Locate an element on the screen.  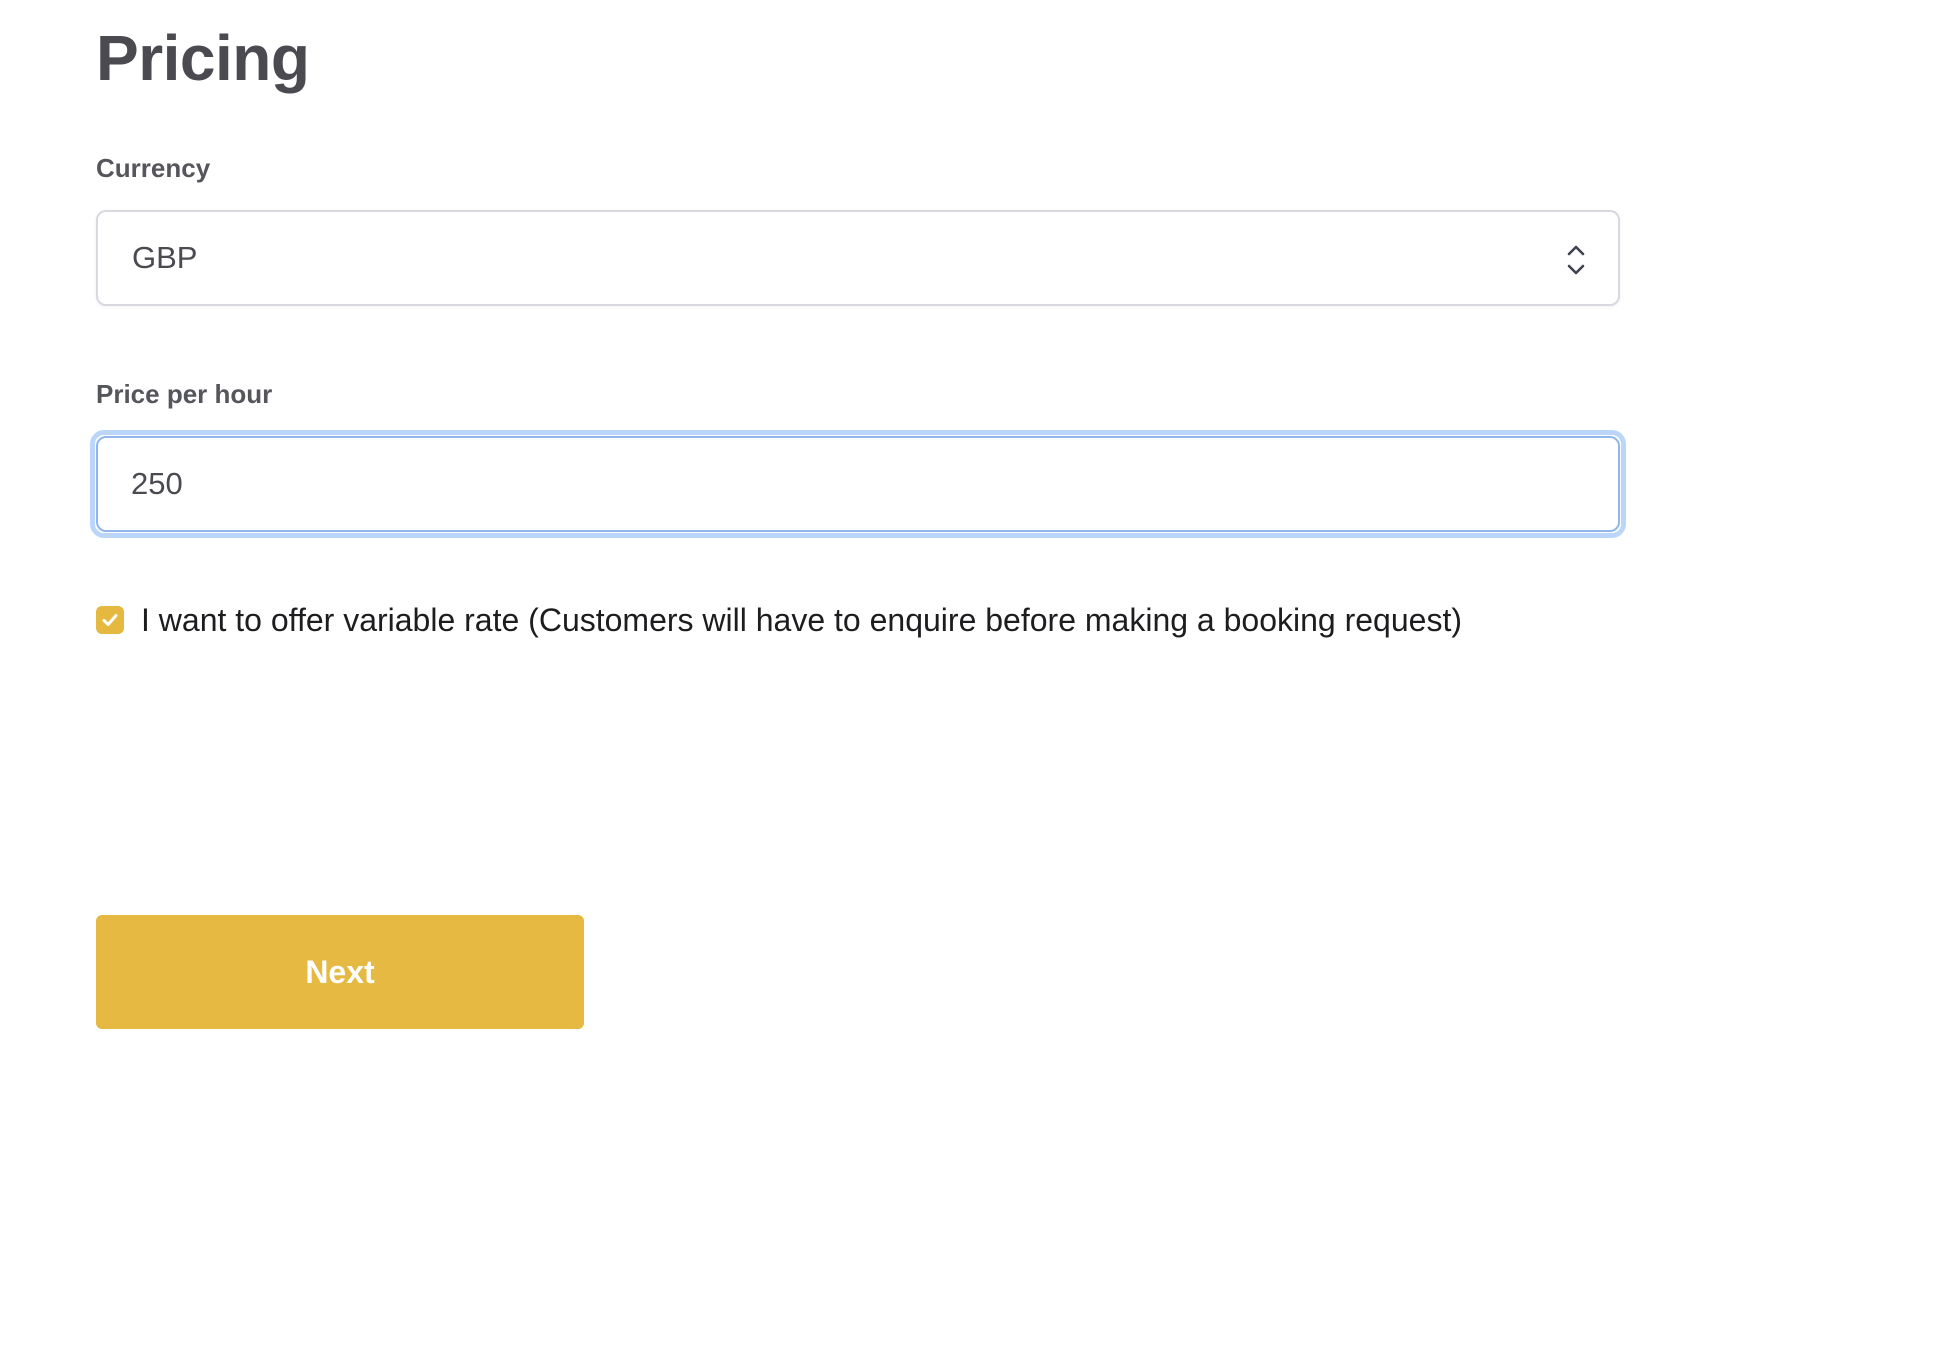
price-per-hour-input is located at coordinates (858, 484).